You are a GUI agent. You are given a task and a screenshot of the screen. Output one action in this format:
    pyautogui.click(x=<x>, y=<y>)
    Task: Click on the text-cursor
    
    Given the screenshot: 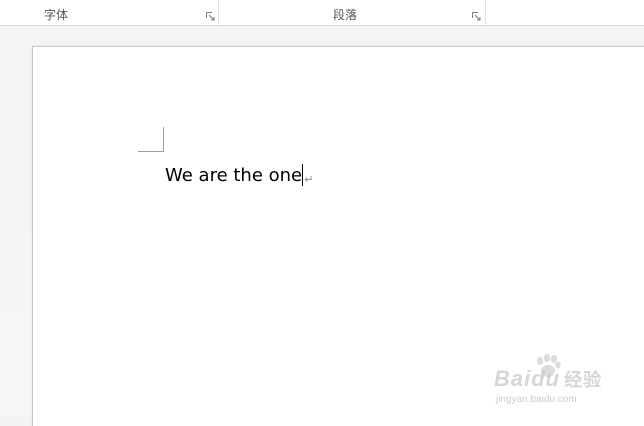 What is the action you would take?
    pyautogui.click(x=303, y=175)
    